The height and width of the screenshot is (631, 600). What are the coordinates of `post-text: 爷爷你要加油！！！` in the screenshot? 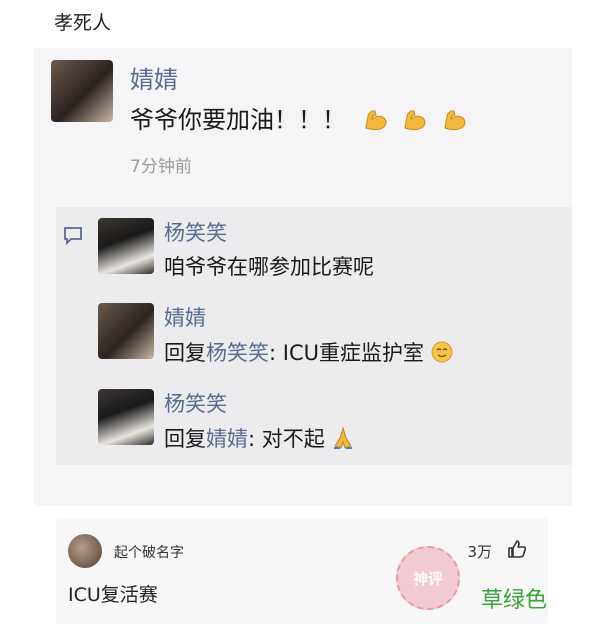 It's located at (301, 119).